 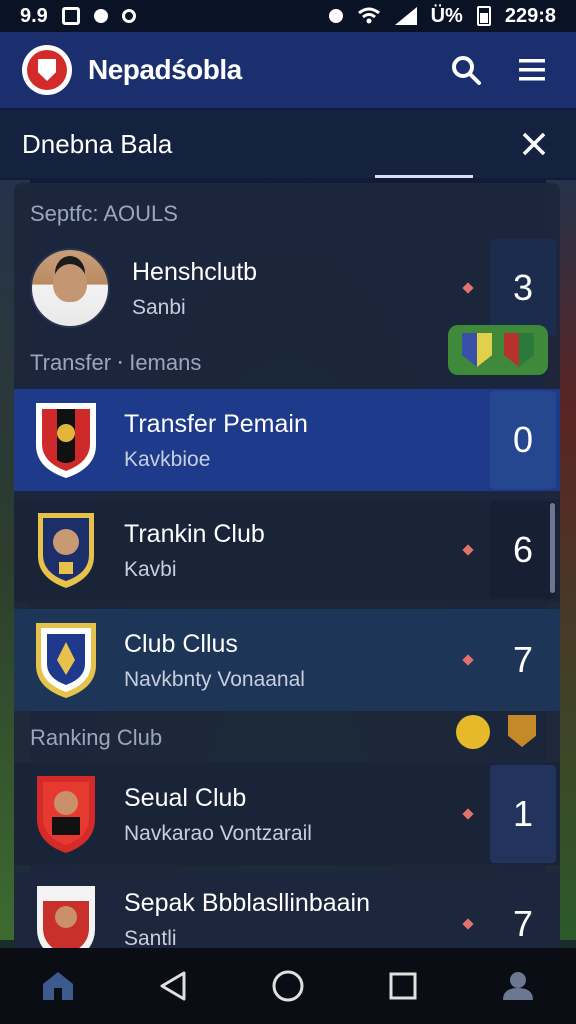 I want to click on rank-value: 6, so click(x=523, y=550).